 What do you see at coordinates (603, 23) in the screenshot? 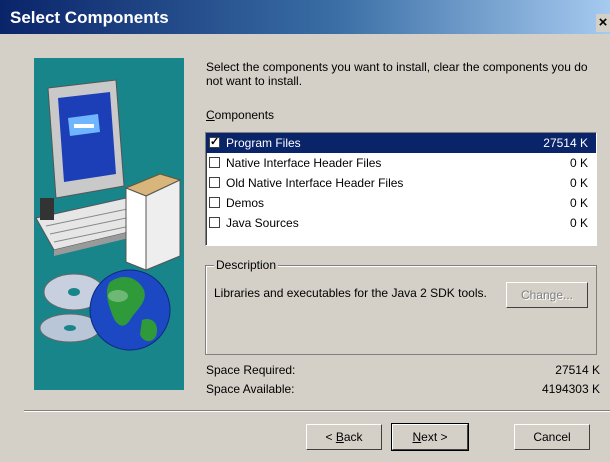
I see `close-button: ×` at bounding box center [603, 23].